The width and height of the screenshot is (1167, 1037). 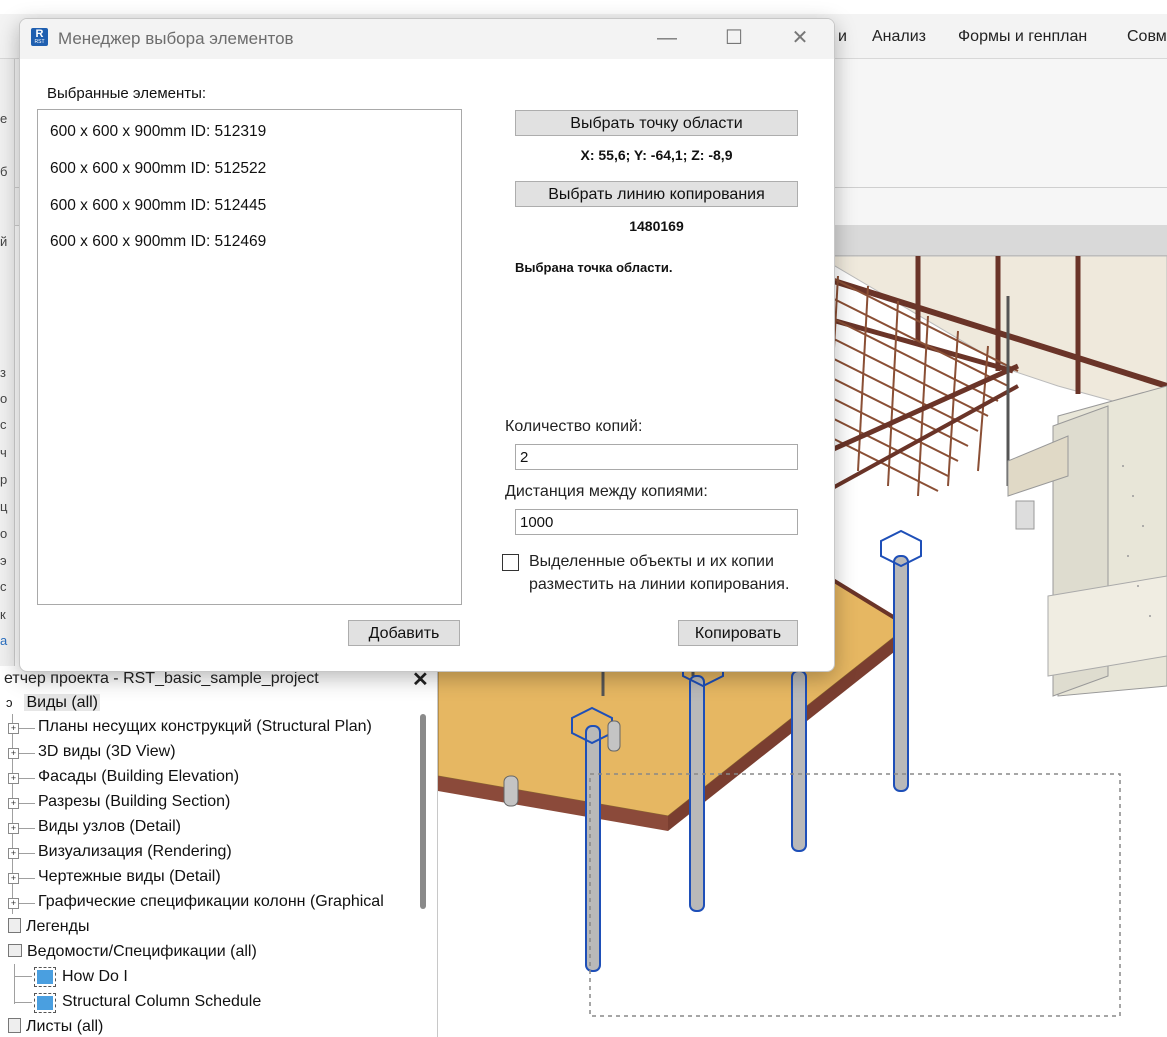 I want to click on list-item: 600 x 600 x 900mm ID: 512445, so click(x=158, y=206).